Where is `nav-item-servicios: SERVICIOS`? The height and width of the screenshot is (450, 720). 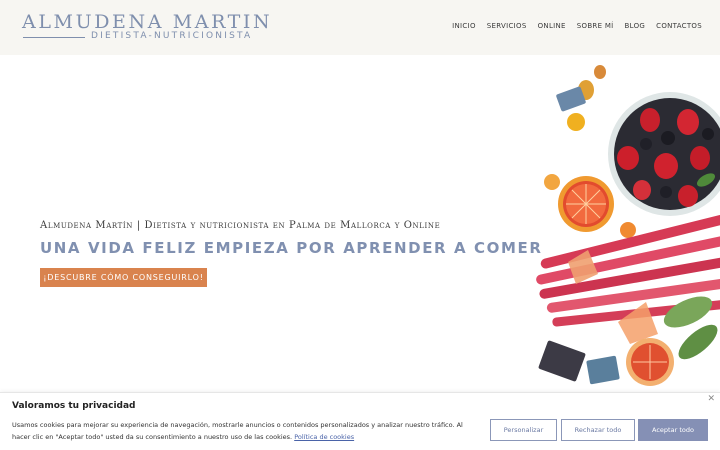
nav-item-servicios: SERVICIOS is located at coordinates (507, 26).